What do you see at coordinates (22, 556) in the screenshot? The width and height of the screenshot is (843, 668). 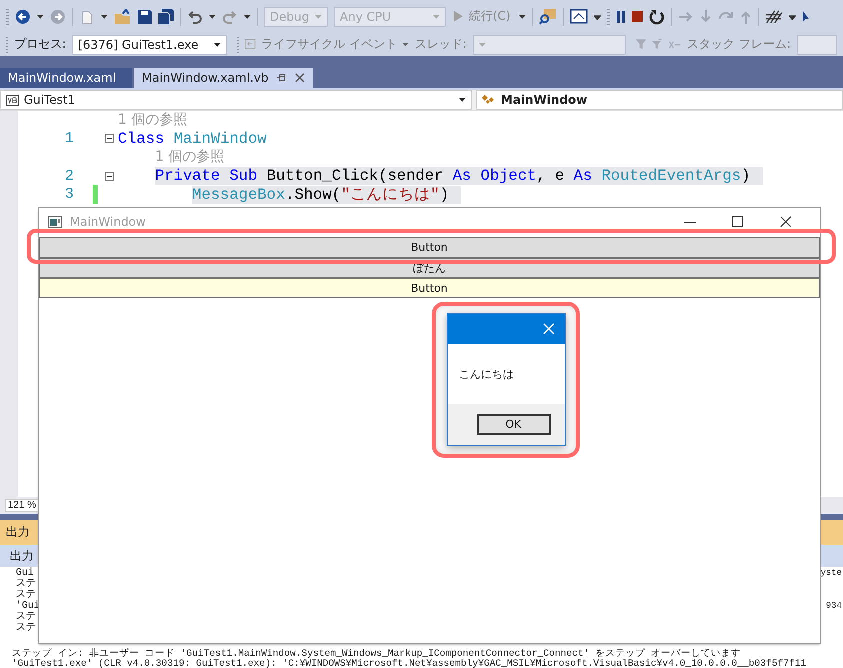 I see `output-source-label: 出力` at bounding box center [22, 556].